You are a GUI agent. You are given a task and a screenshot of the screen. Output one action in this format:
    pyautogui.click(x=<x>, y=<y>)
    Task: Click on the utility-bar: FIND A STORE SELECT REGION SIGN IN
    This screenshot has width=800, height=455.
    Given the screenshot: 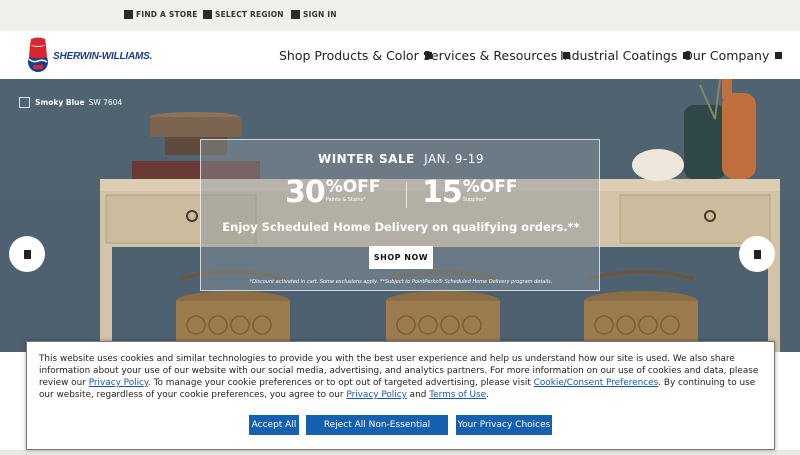 What is the action you would take?
    pyautogui.click(x=400, y=15)
    